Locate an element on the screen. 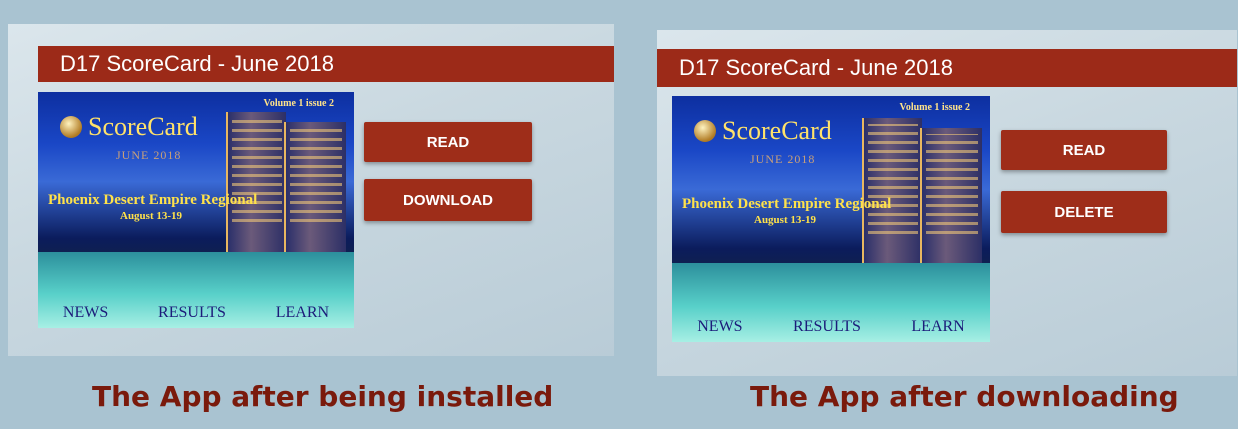 The height and width of the screenshot is (429, 1238). download-button: DOWNLOAD is located at coordinates (448, 200).